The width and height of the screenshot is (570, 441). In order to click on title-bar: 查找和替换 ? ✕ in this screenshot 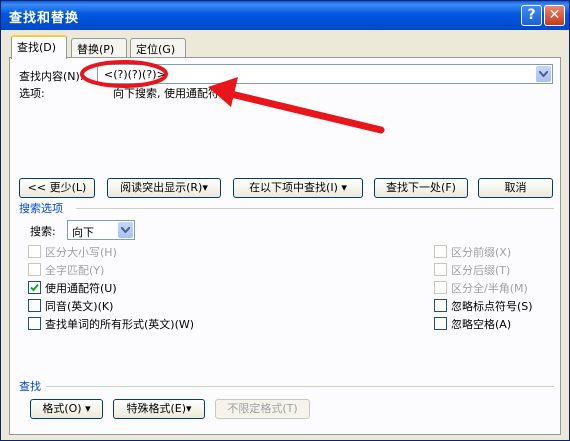, I will do `click(285, 15)`.